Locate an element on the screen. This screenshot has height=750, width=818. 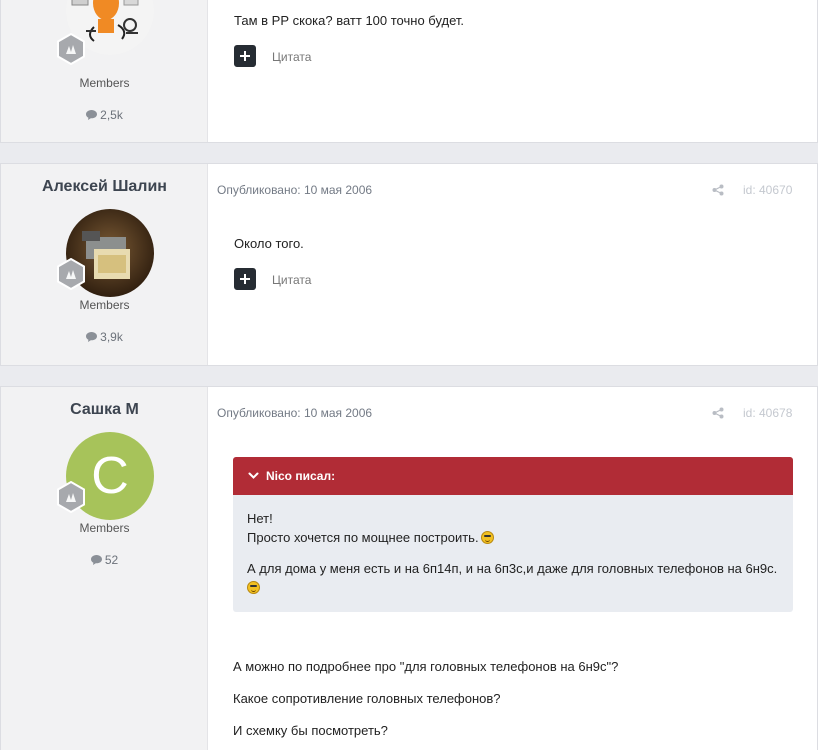
quote-line: Нет! is located at coordinates (260, 518).